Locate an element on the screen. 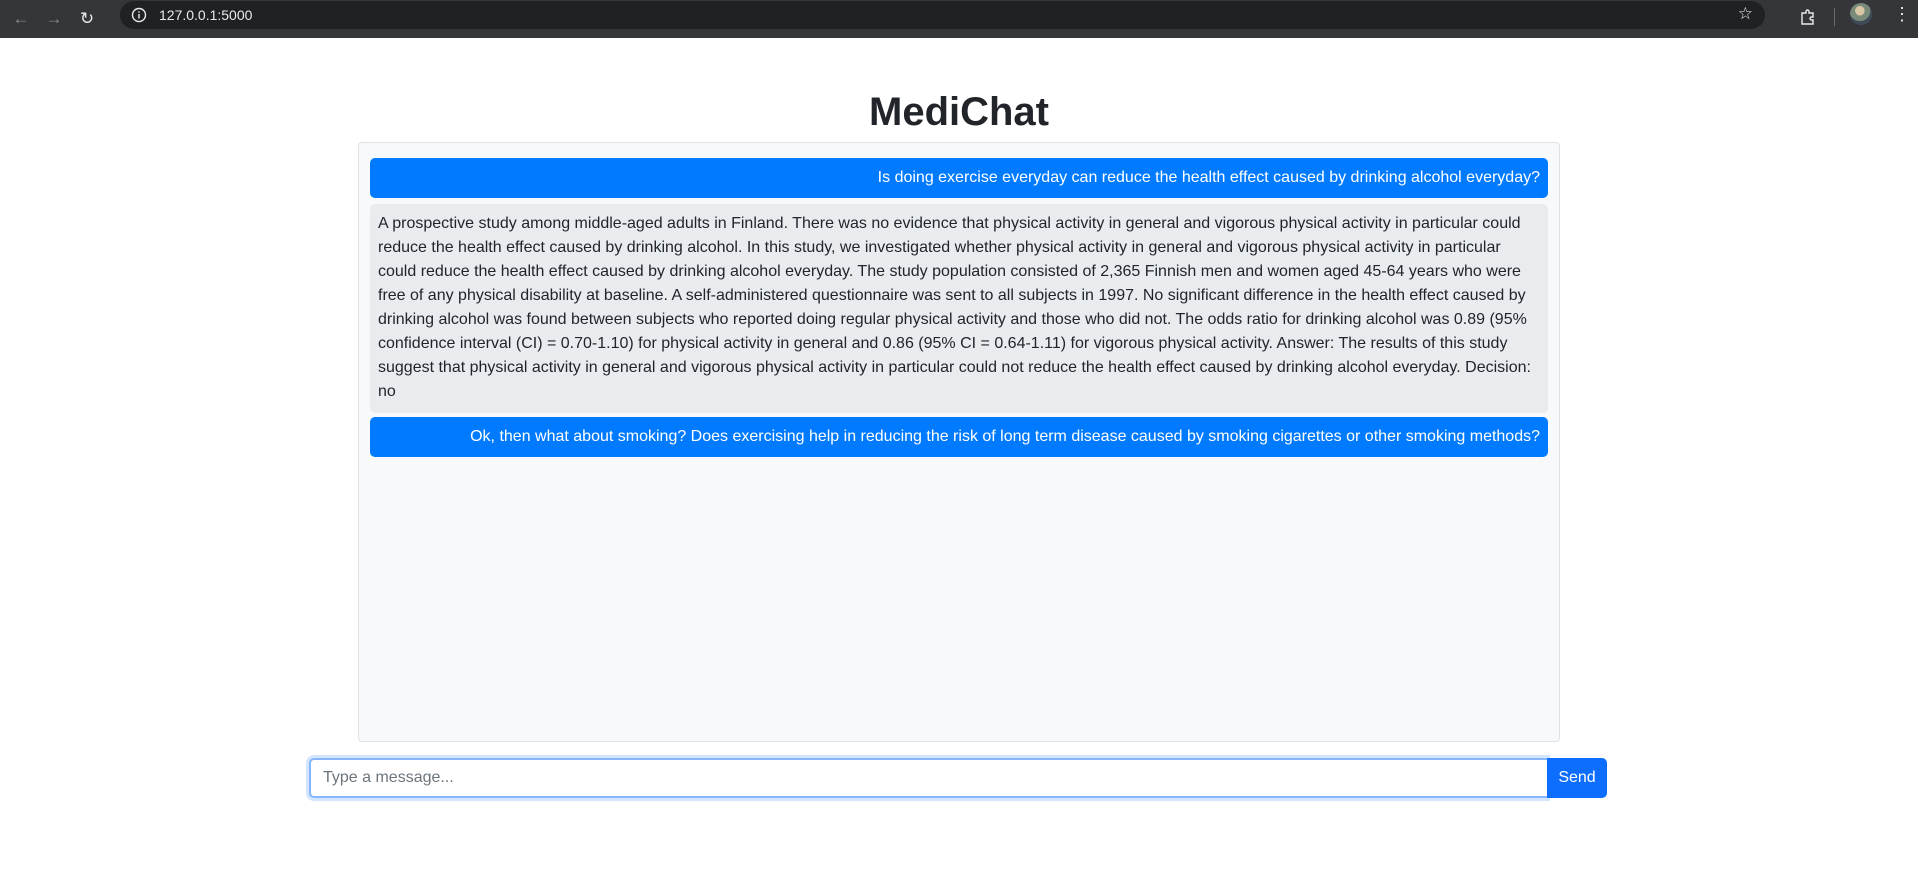 The image size is (1918, 885). profile-avatar is located at coordinates (1861, 14).